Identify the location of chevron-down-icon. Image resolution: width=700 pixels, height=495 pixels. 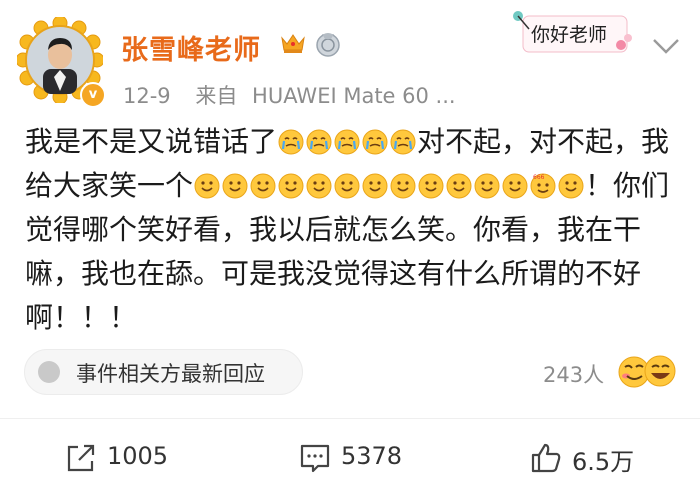
(666, 46).